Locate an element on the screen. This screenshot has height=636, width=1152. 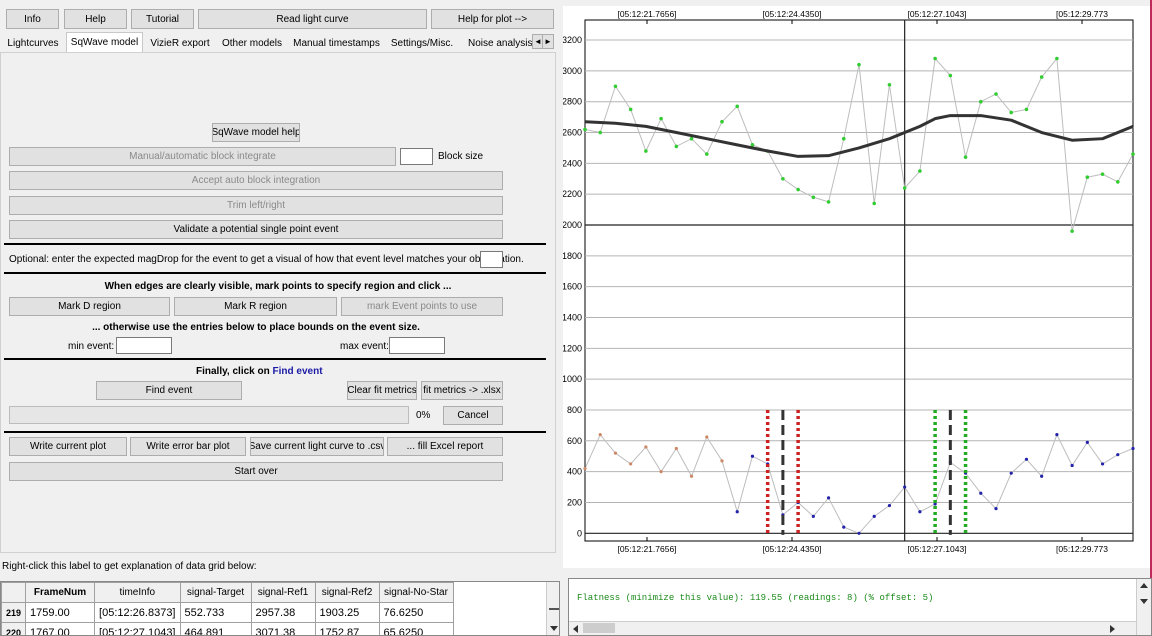
cancel-button: Cancel is located at coordinates (473, 415).